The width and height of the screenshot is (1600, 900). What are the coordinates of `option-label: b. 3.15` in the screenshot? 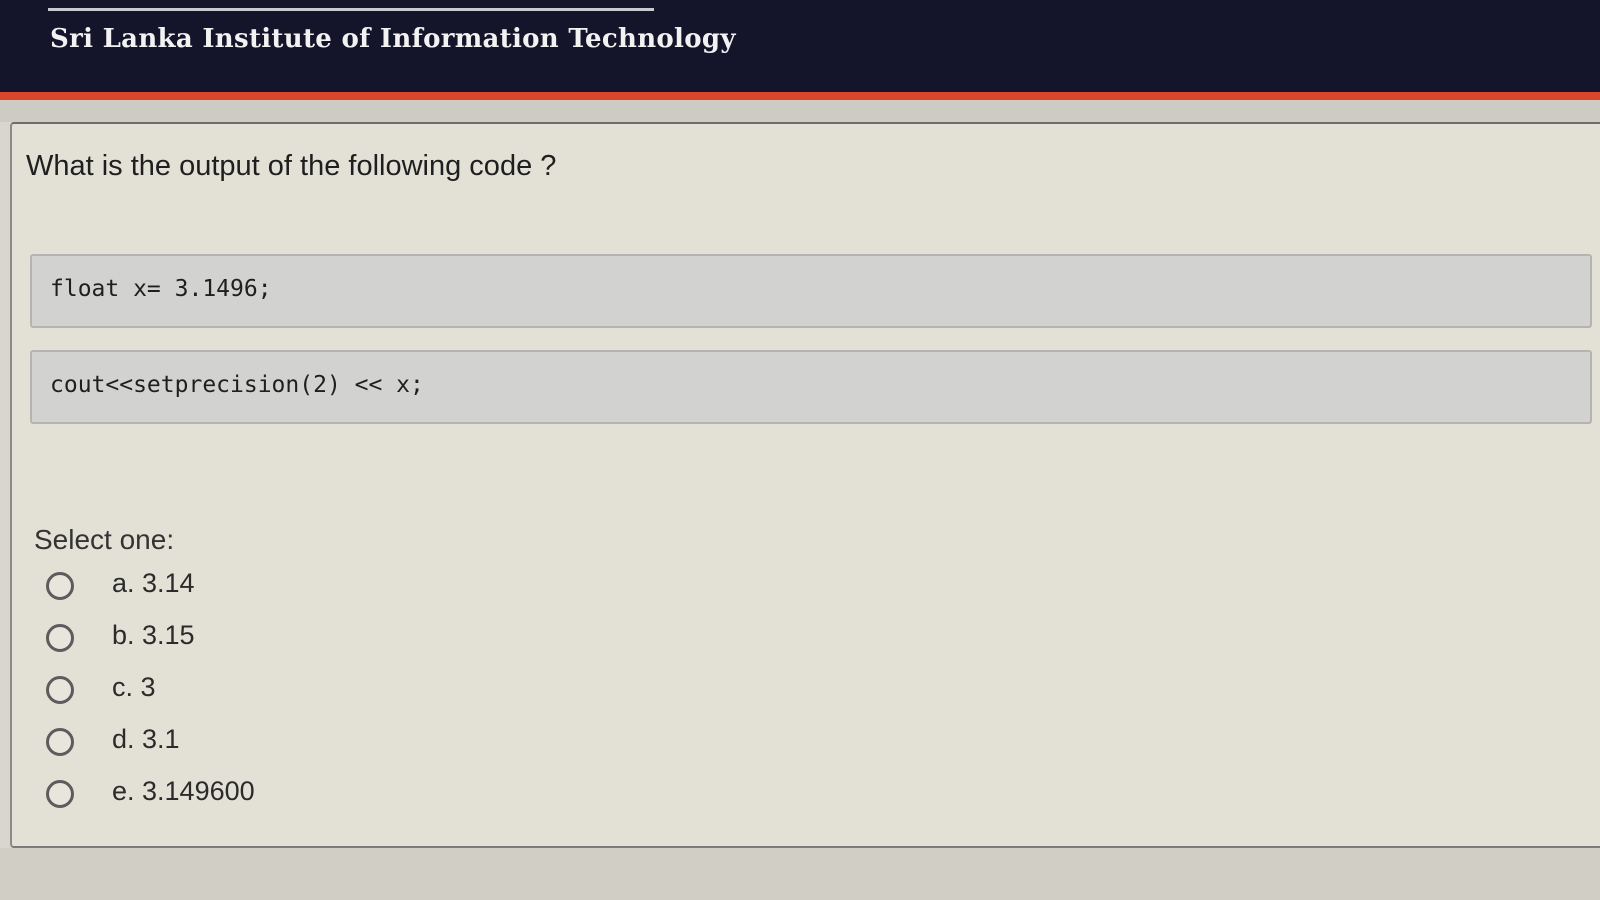 It's located at (153, 635).